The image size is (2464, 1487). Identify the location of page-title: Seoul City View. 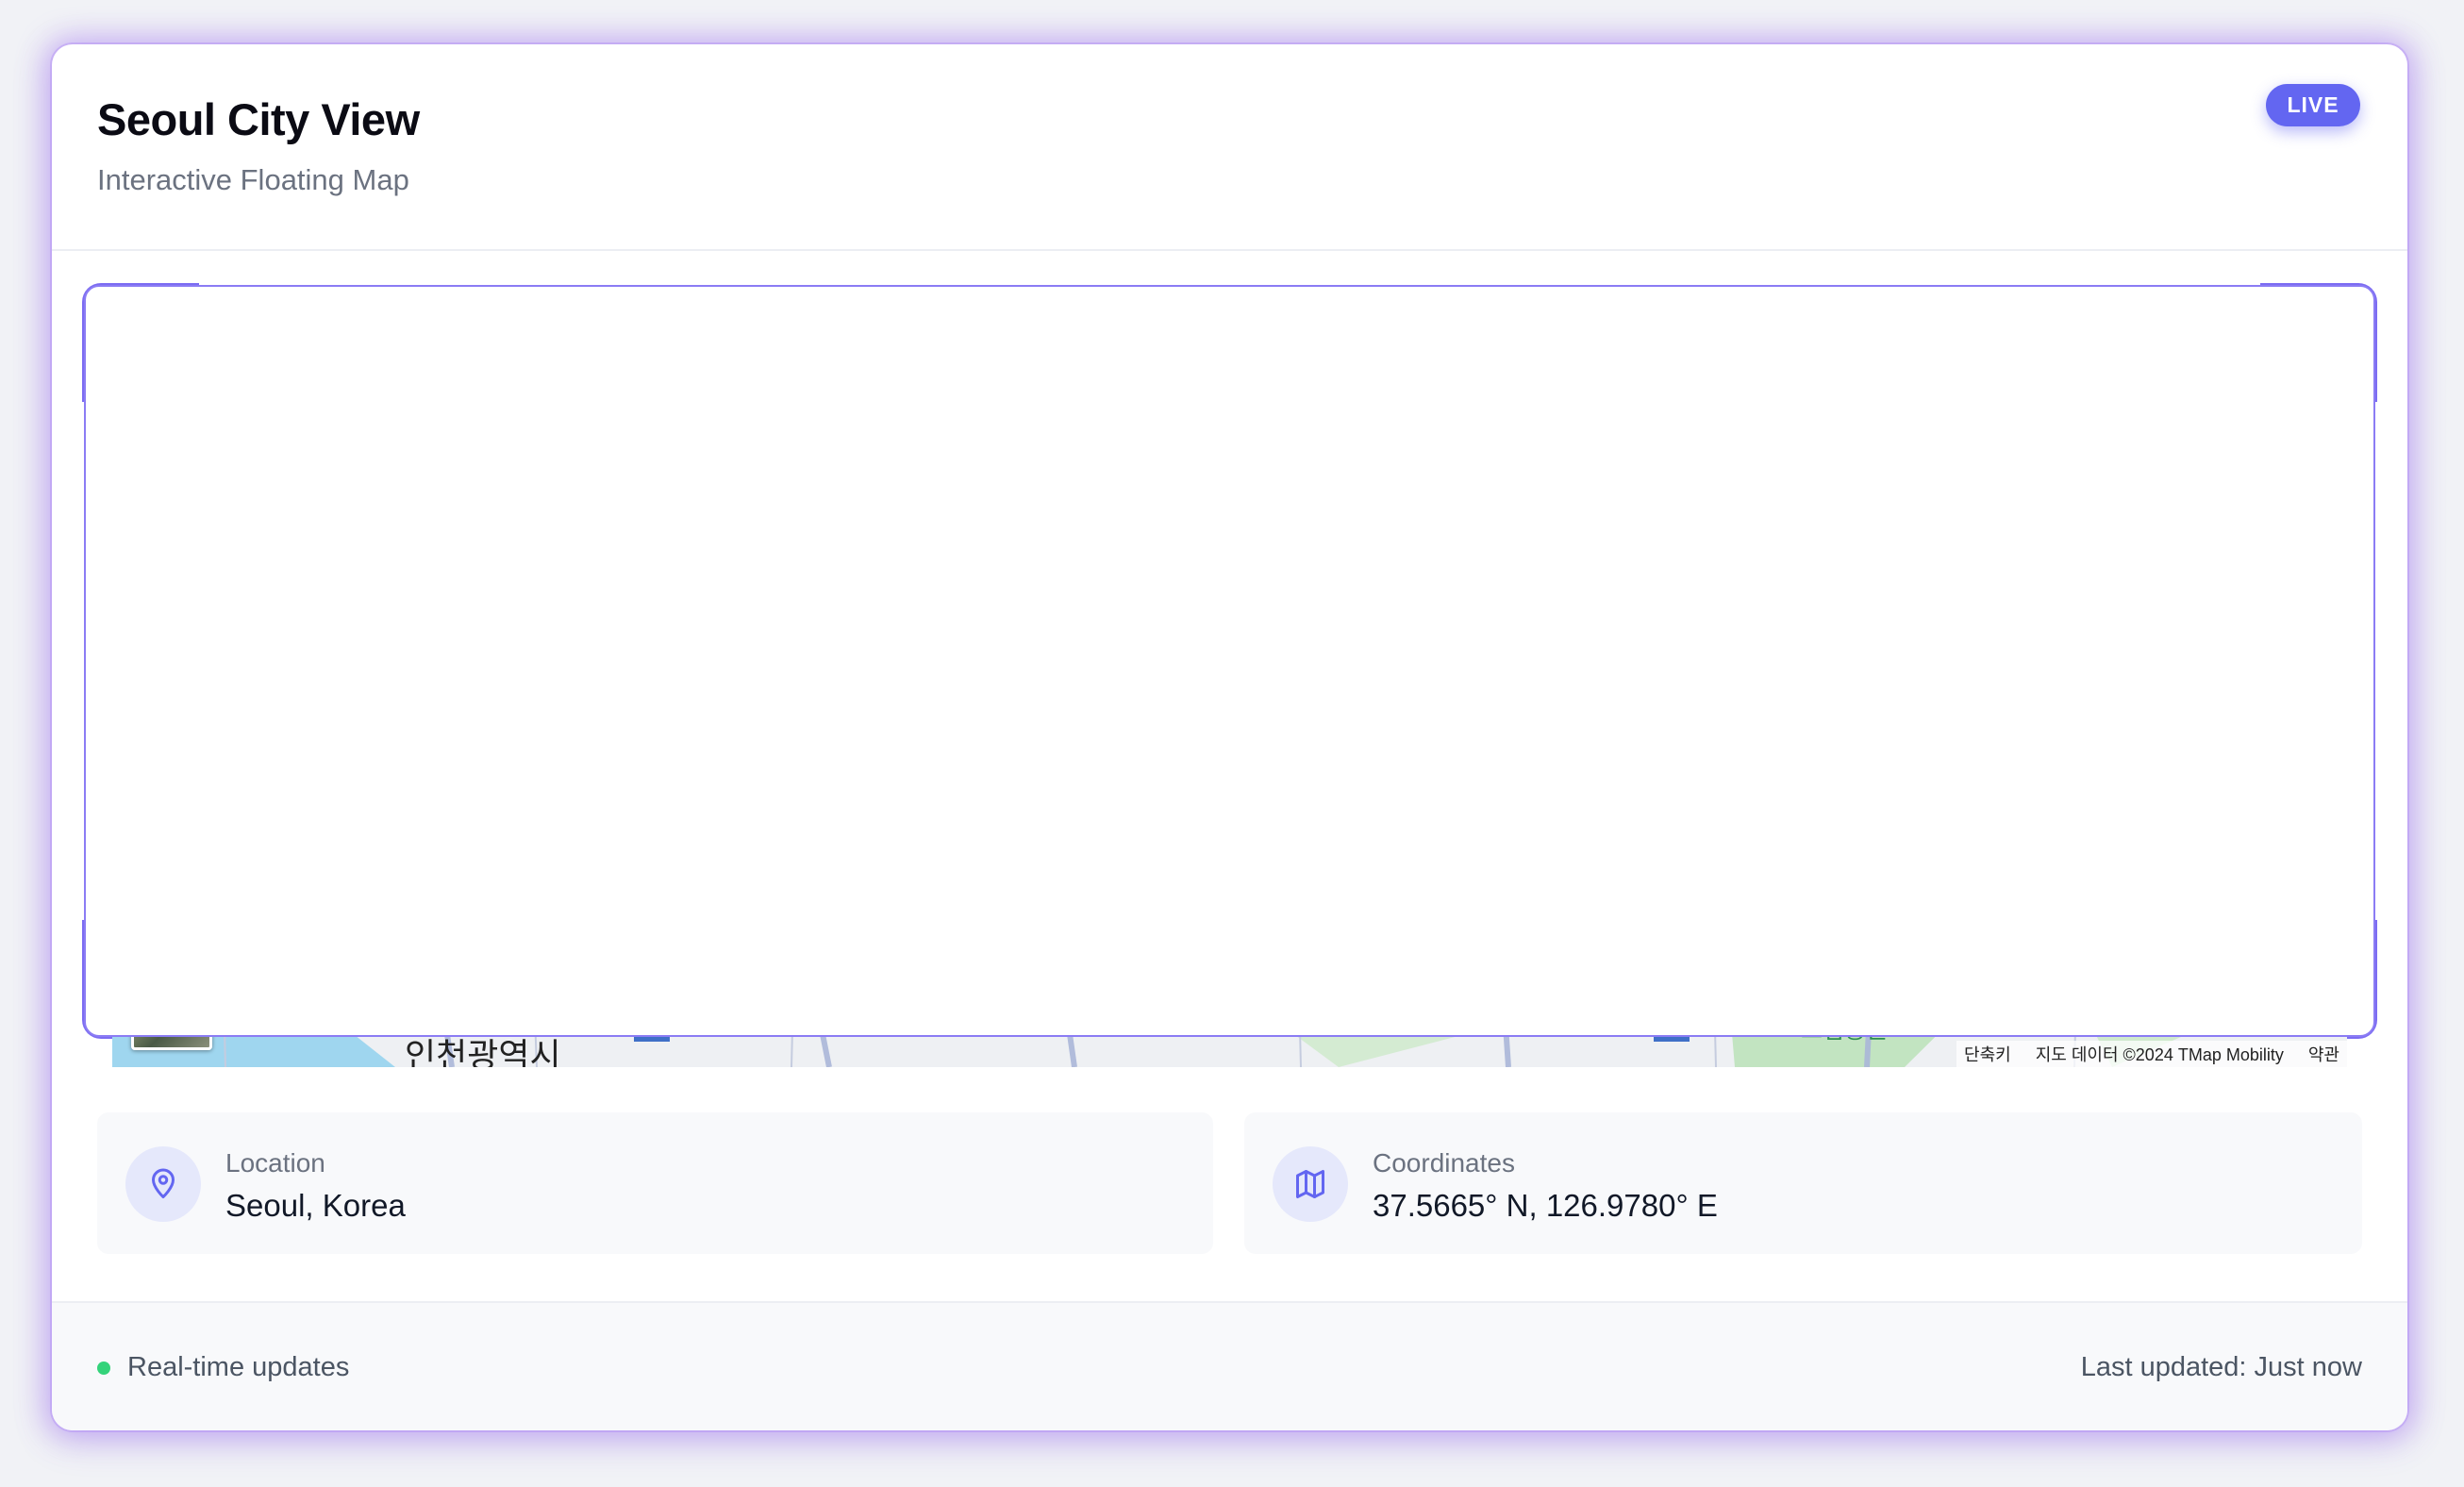
(258, 119).